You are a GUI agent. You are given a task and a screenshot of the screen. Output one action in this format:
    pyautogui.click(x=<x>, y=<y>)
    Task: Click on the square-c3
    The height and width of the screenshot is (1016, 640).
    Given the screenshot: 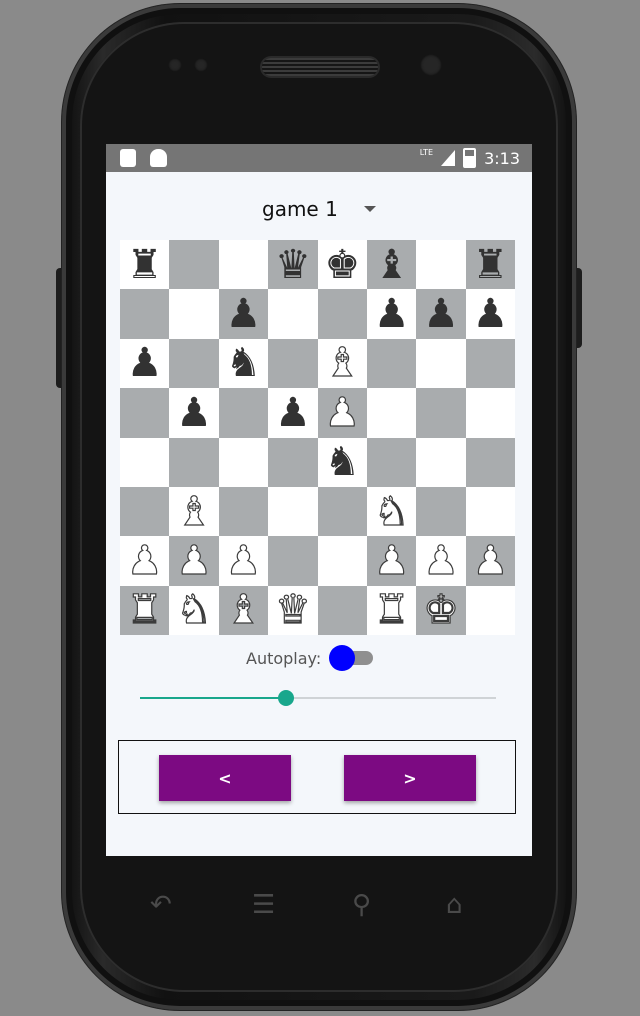 What is the action you would take?
    pyautogui.click(x=243, y=511)
    